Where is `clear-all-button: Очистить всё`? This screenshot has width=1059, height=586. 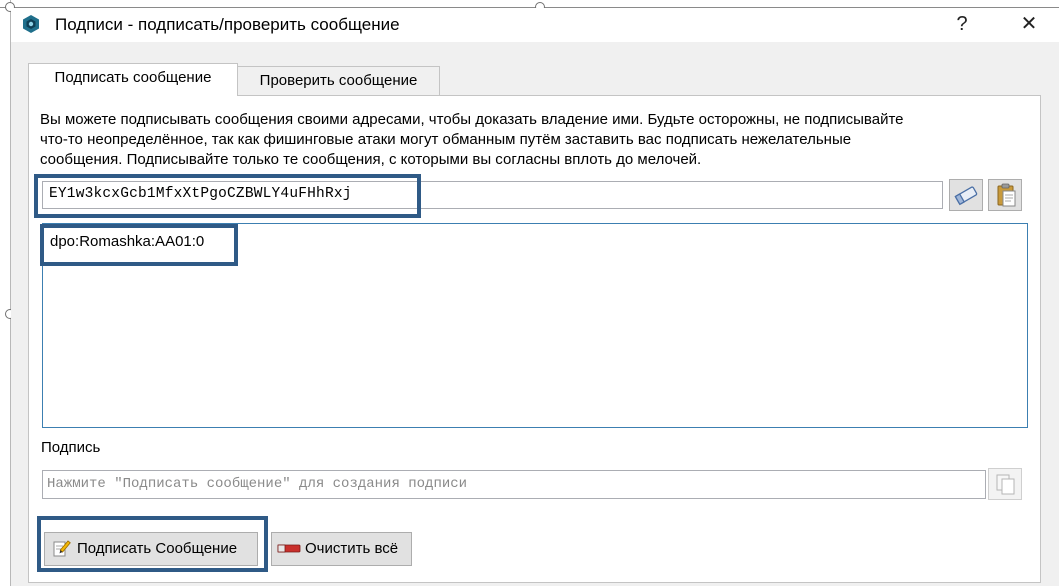
clear-all-button: Очистить всё is located at coordinates (341, 549).